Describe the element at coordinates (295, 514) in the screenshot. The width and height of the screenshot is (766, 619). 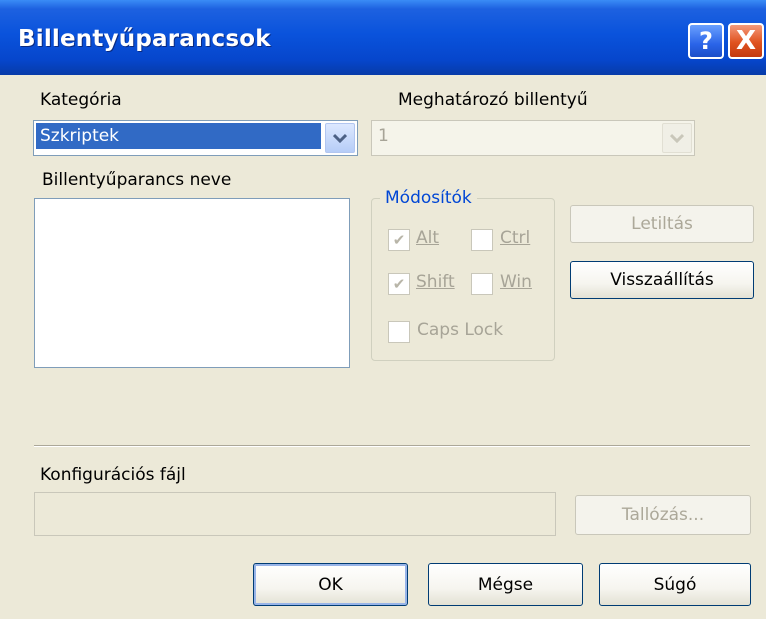
I see `config-file-field` at that location.